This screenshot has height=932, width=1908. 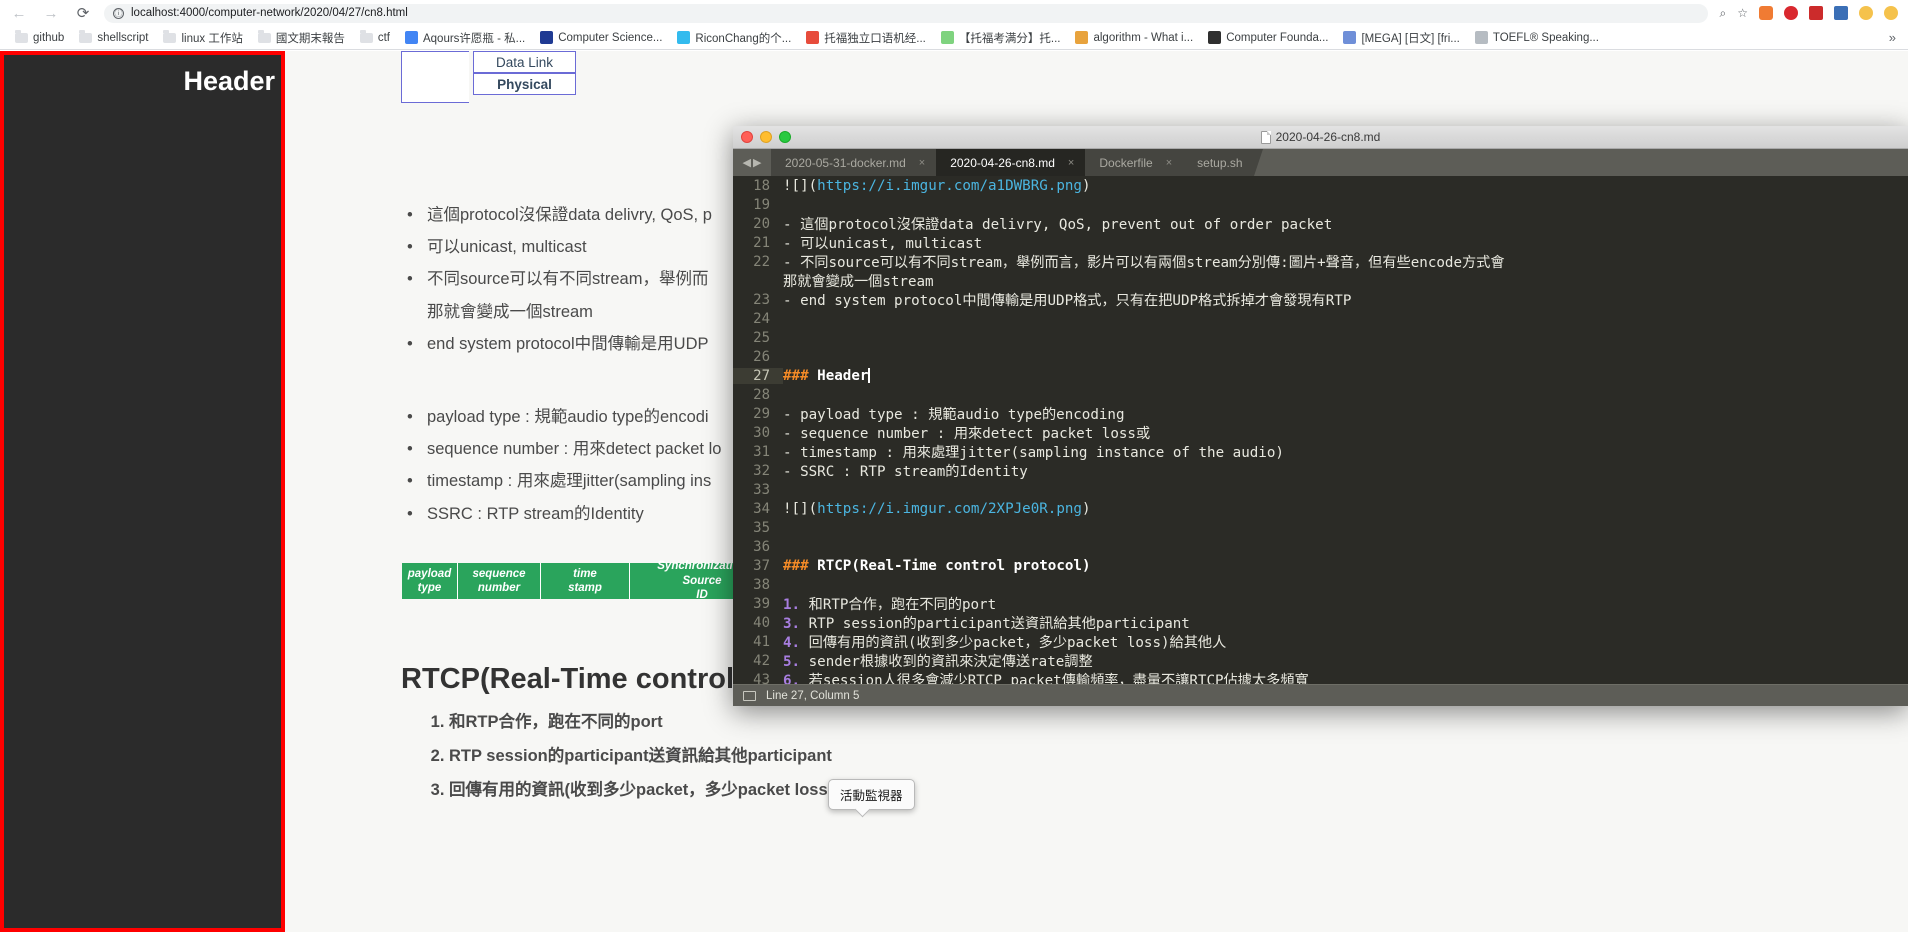 What do you see at coordinates (1320, 603) in the screenshot?
I see `code-line: 39 1. 和RTP合作，跑在不同的port` at bounding box center [1320, 603].